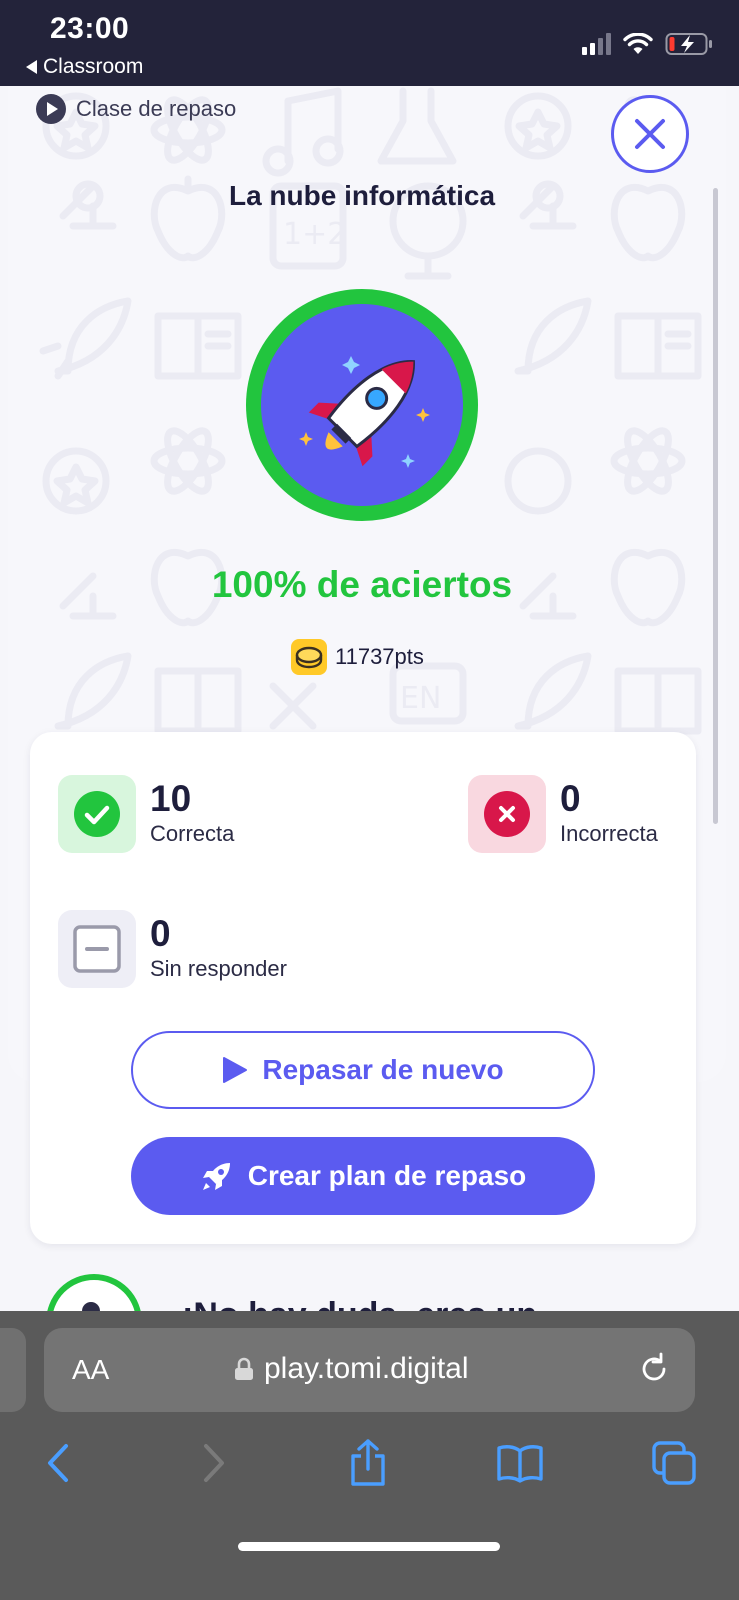  I want to click on avatar, so click(94, 1293).